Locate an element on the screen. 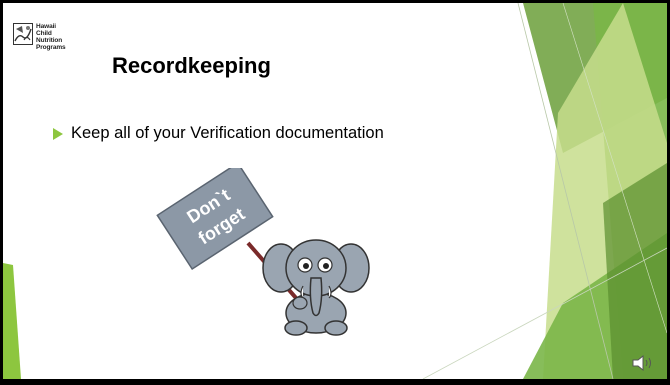 Image resolution: width=670 pixels, height=385 pixels. elephant-left-pupil is located at coordinates (306, 266).